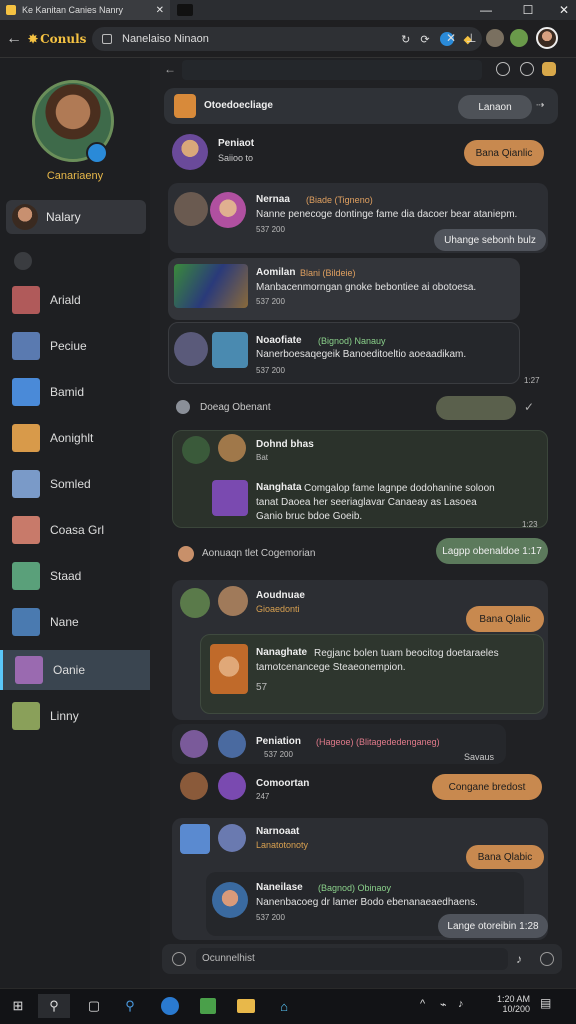 The height and width of the screenshot is (1024, 576). Describe the element at coordinates (495, 107) in the screenshot. I see `header-button: Lanaon` at that location.